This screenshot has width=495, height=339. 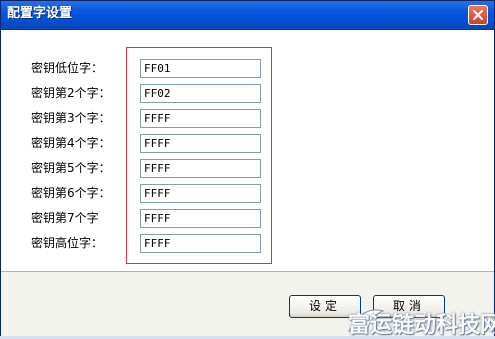 What do you see at coordinates (200, 118) in the screenshot?
I see `field-key-3: FFFF` at bounding box center [200, 118].